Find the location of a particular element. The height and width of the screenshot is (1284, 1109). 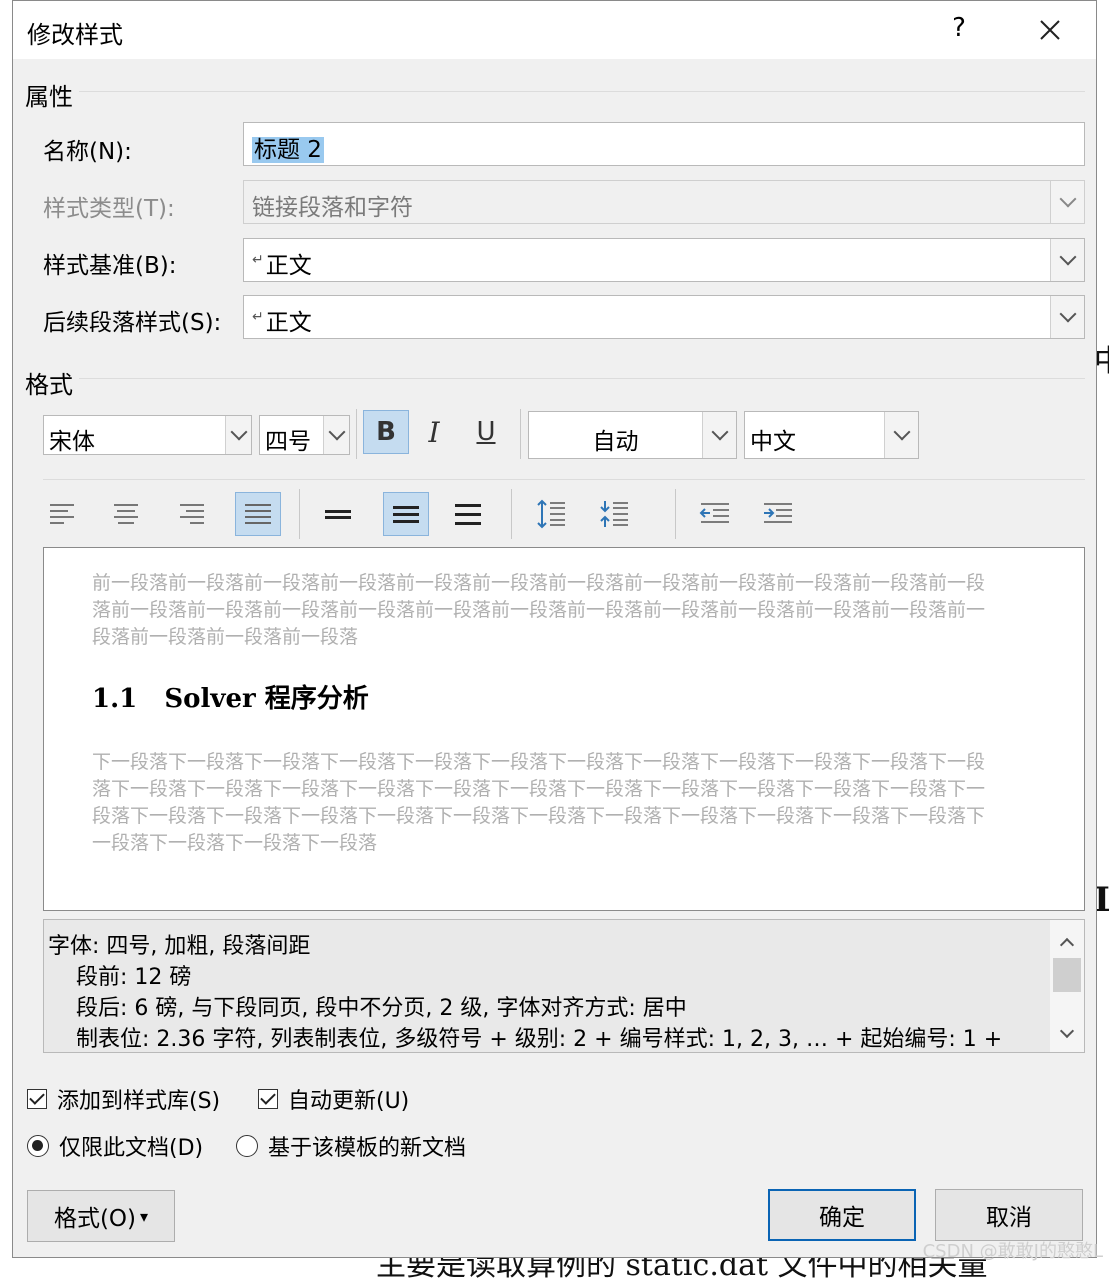

increase-spacing-button is located at coordinates (551, 514).